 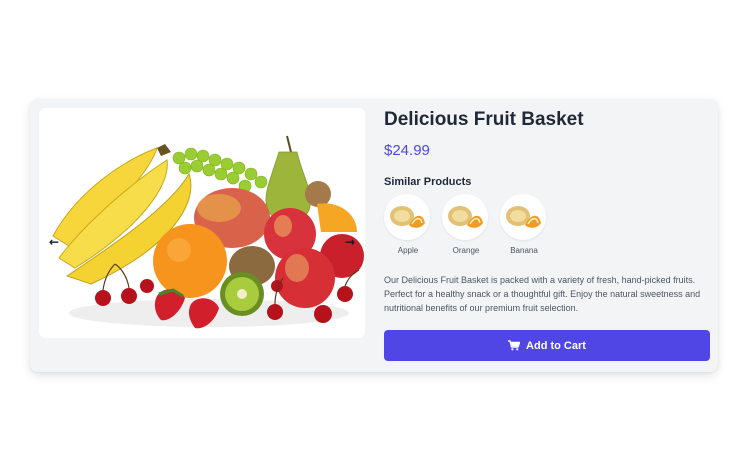 What do you see at coordinates (484, 119) in the screenshot?
I see `product-title: Delicious Fruit Basket` at bounding box center [484, 119].